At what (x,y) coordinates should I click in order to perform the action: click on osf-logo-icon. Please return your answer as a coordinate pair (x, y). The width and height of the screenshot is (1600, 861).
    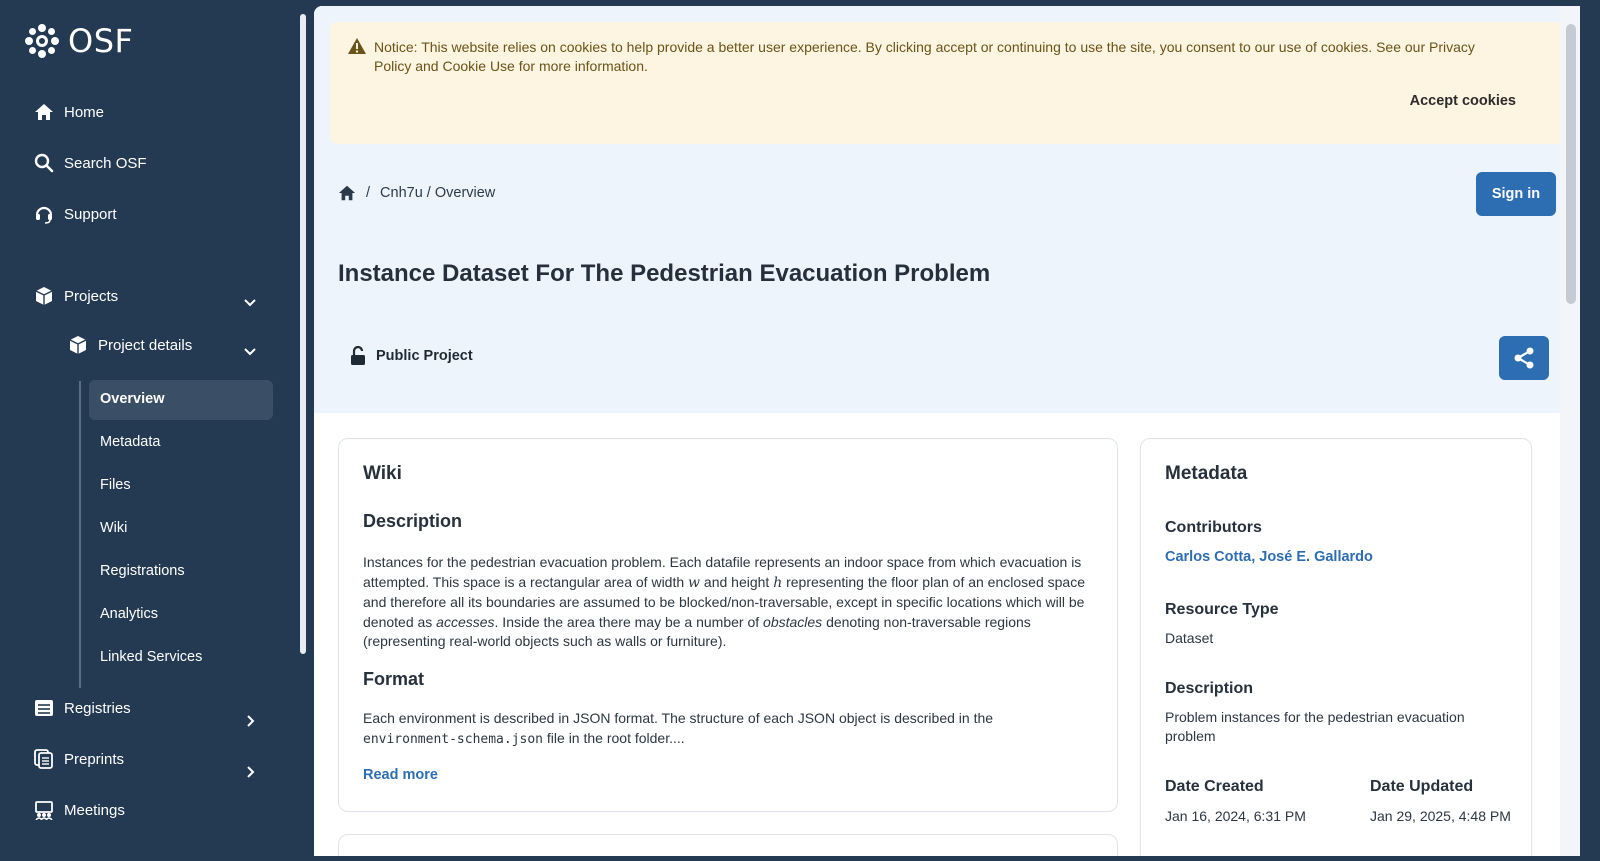
    Looking at the image, I should click on (42, 41).